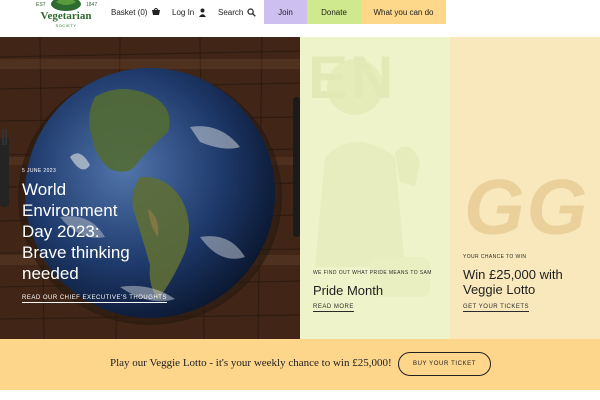  Describe the element at coordinates (403, 12) in the screenshot. I see `what-you-can-do-button: What you can do` at that location.